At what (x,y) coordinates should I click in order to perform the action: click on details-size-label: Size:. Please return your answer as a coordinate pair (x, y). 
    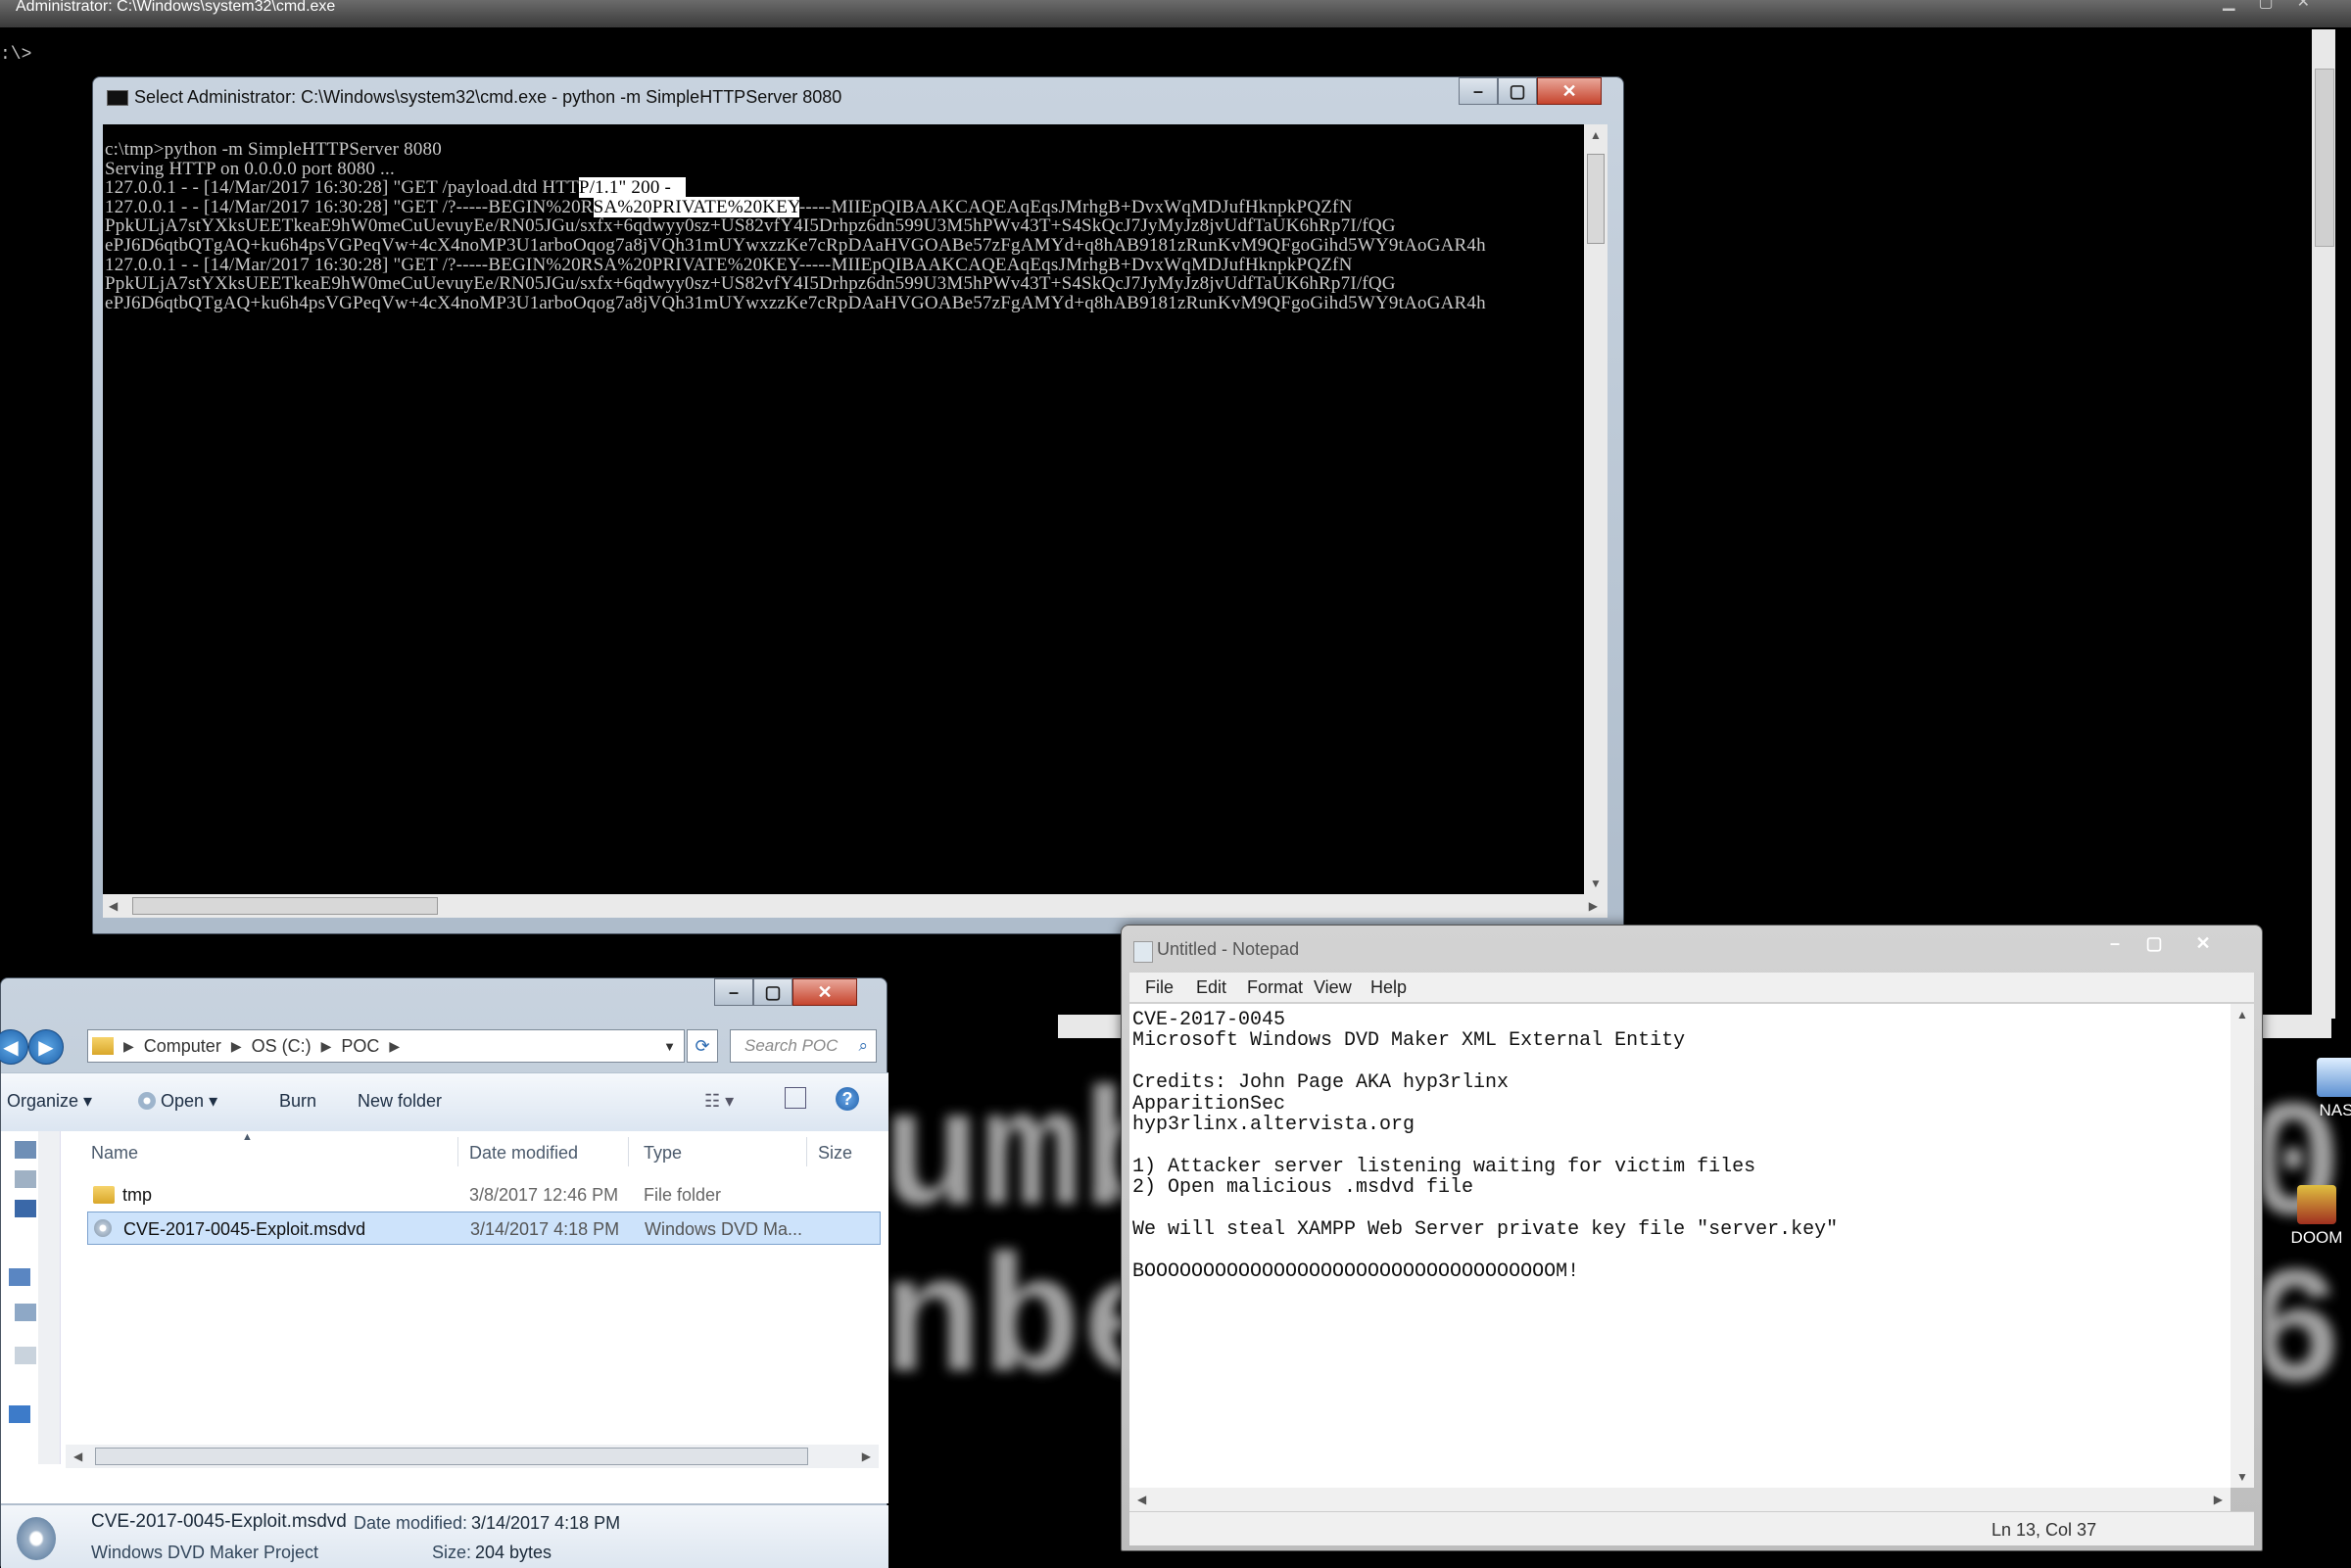
    Looking at the image, I should click on (452, 1552).